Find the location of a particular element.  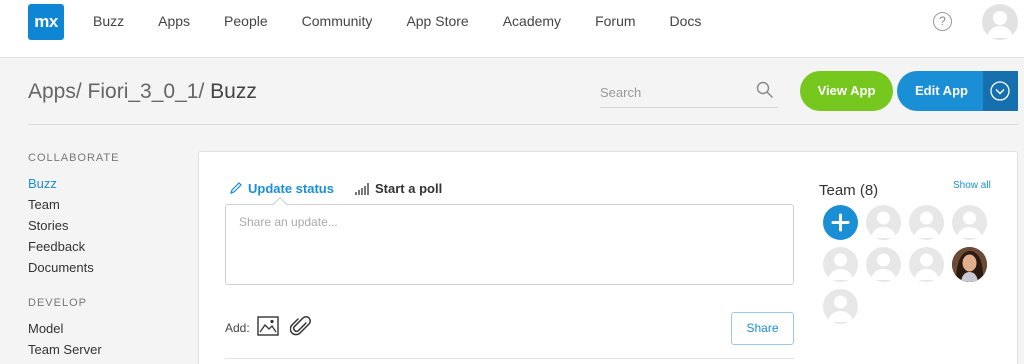

pencil-icon is located at coordinates (236, 188).